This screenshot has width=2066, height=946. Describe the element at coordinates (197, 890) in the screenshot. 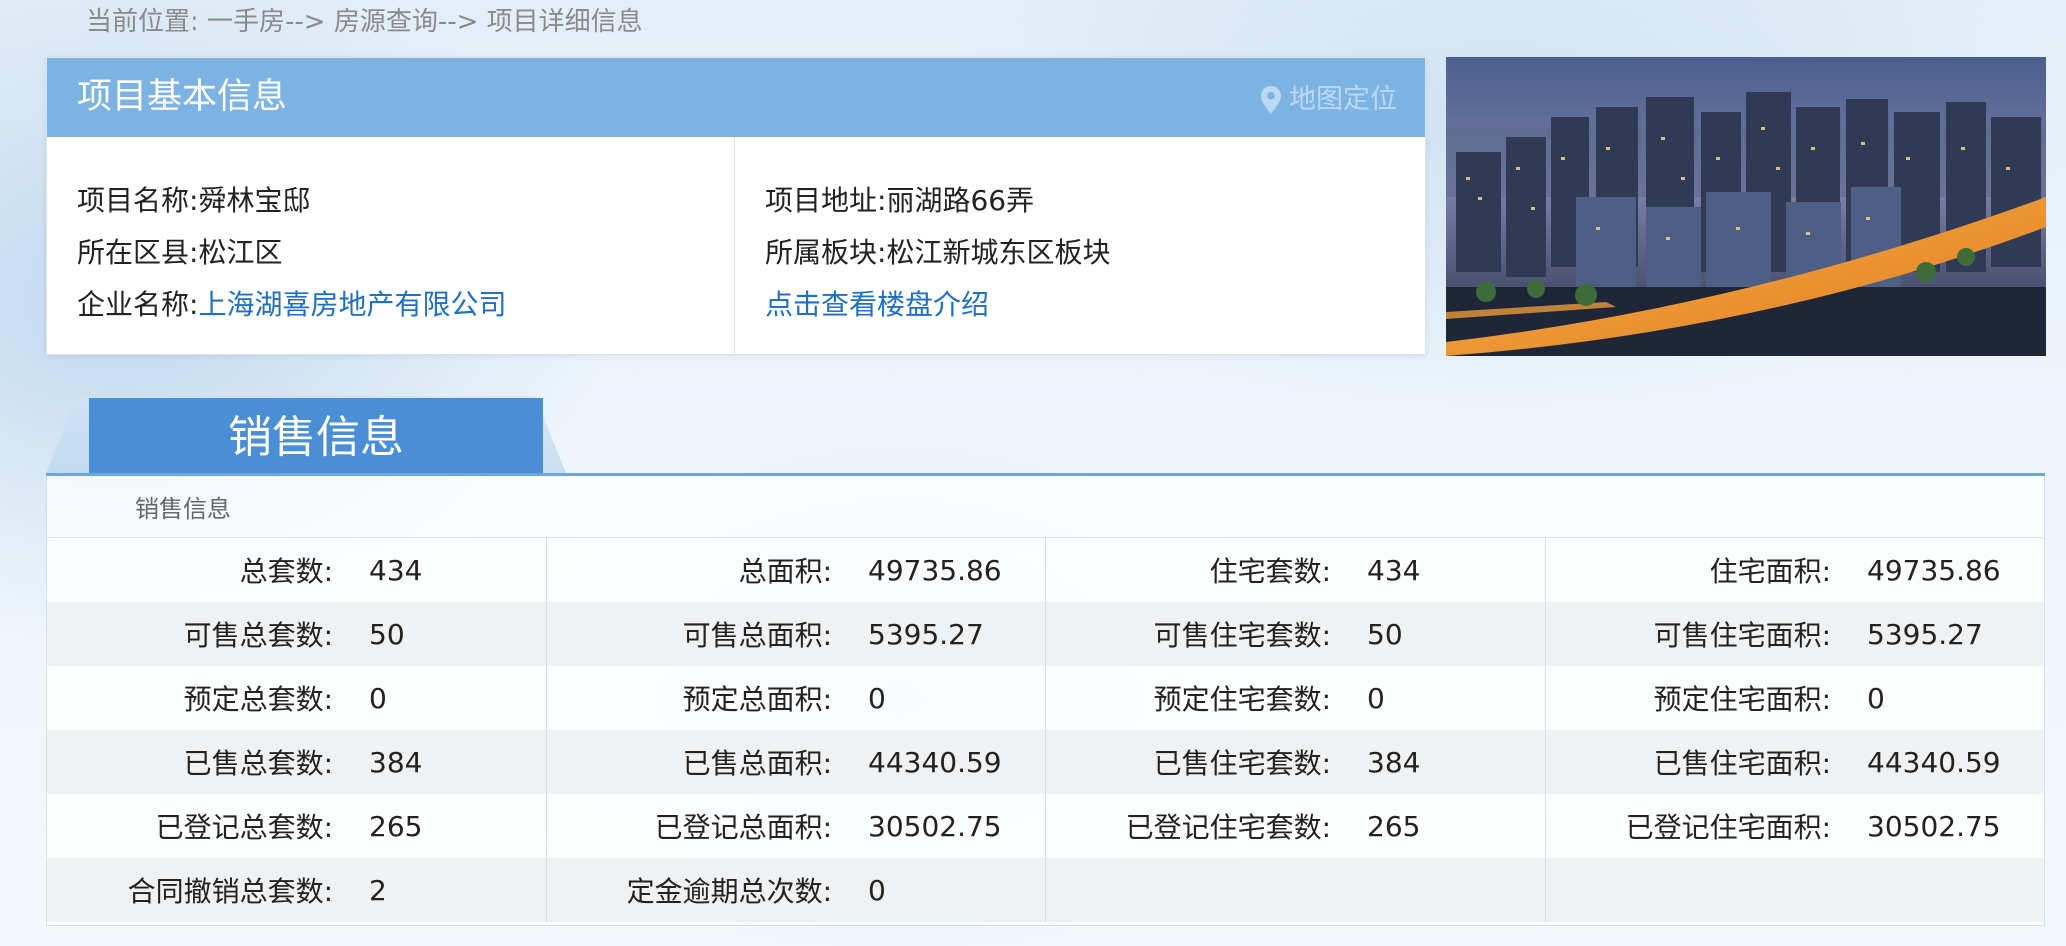

I see `sales-field-label: 合同撤销总套数:` at that location.